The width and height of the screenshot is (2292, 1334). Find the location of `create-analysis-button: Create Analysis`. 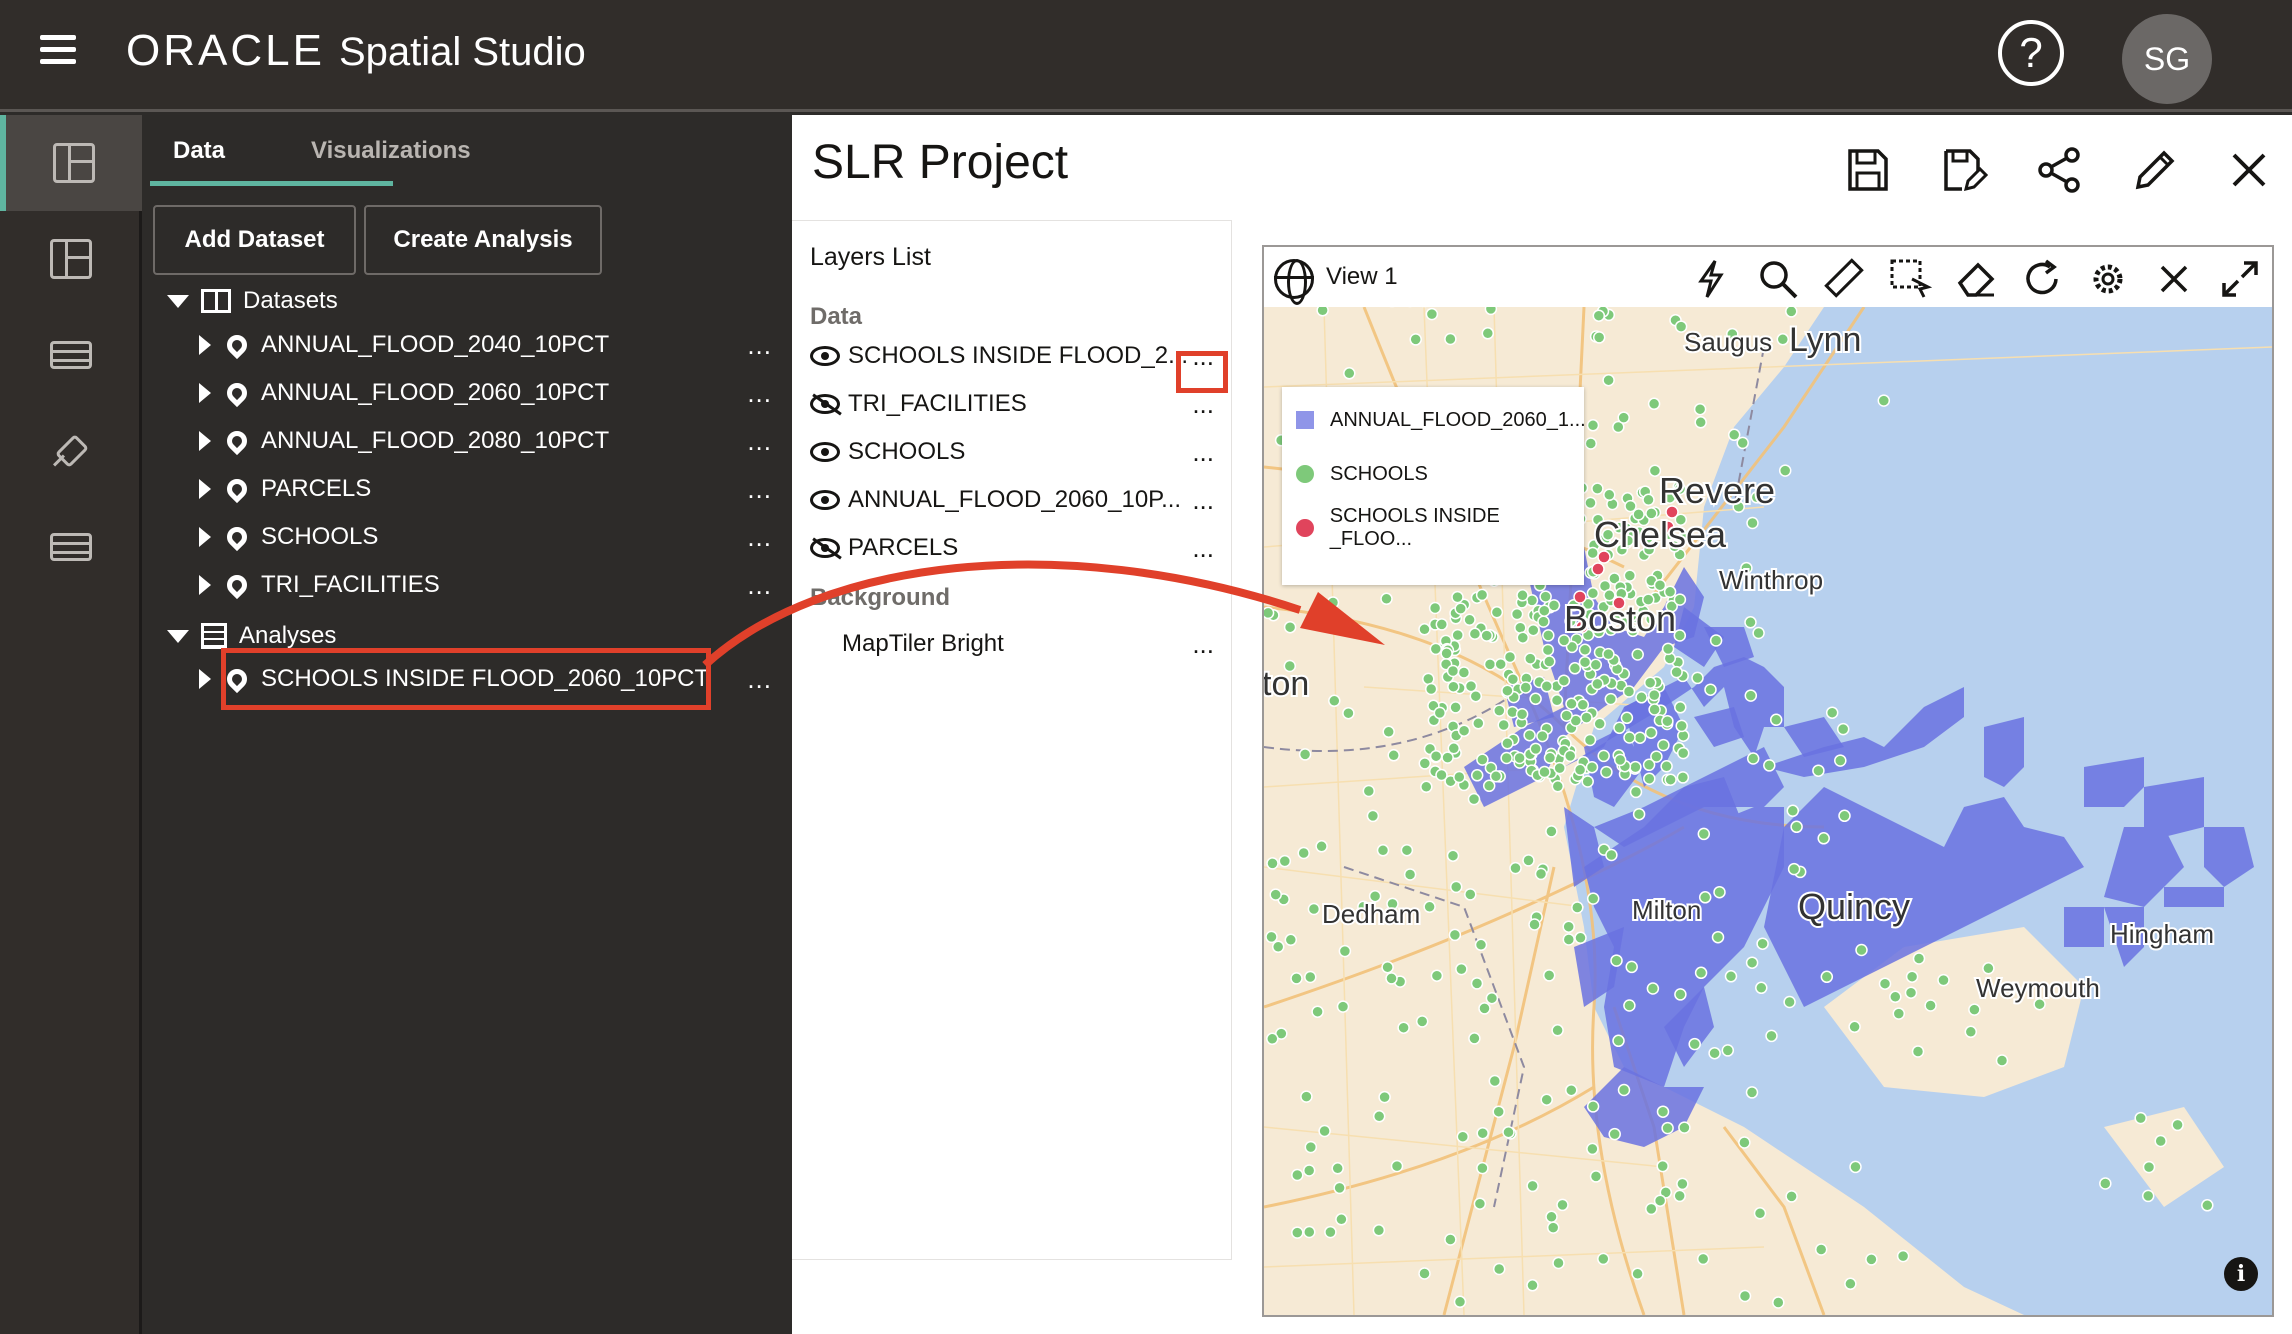

create-analysis-button: Create Analysis is located at coordinates (483, 240).